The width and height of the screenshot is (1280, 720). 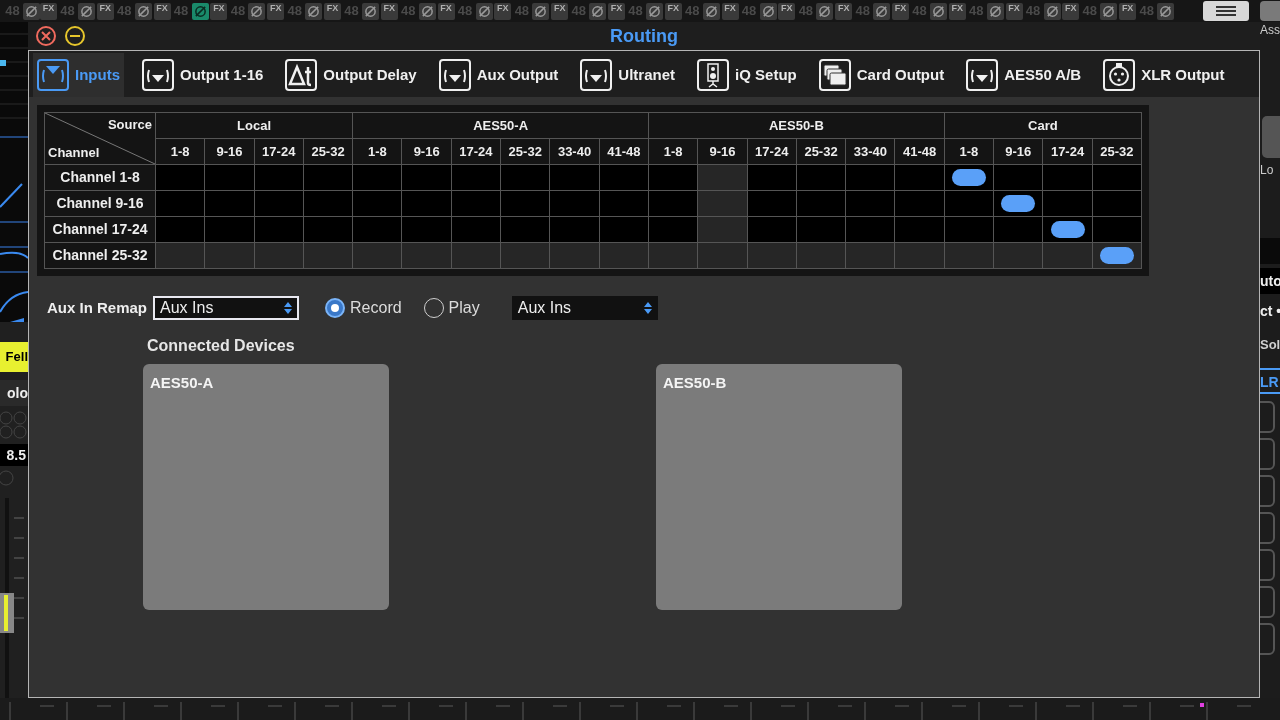 What do you see at coordinates (46, 36) in the screenshot?
I see `close-button` at bounding box center [46, 36].